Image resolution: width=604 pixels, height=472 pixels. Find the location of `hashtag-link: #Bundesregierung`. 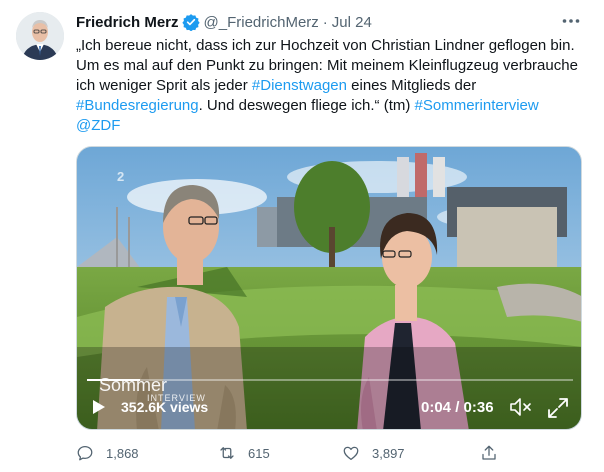

hashtag-link: #Bundesregierung is located at coordinates (137, 105).